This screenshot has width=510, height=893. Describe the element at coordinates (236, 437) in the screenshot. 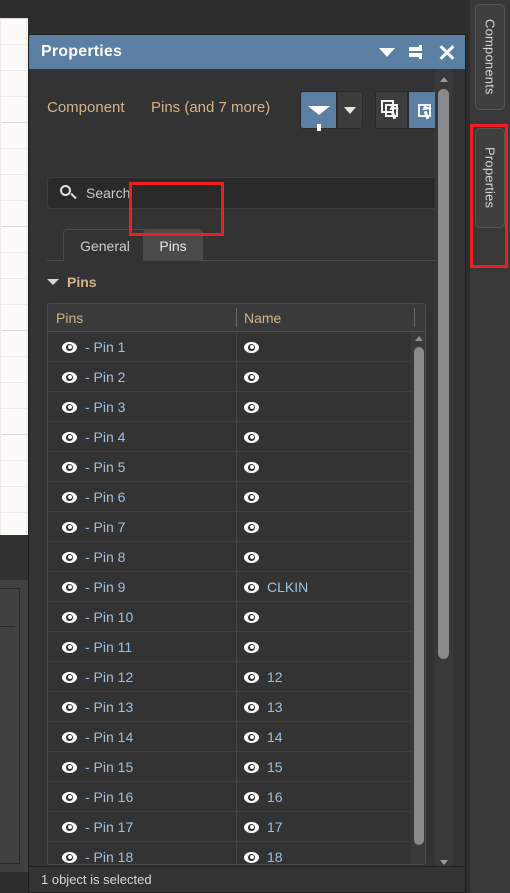

I see `table-row: - Pin 4` at that location.